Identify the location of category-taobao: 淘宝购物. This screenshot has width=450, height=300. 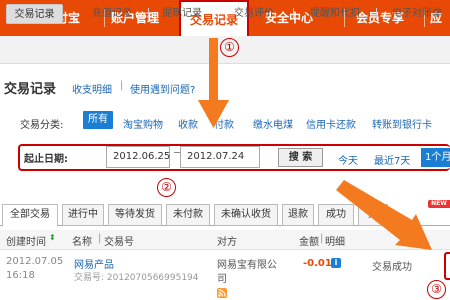
(143, 123).